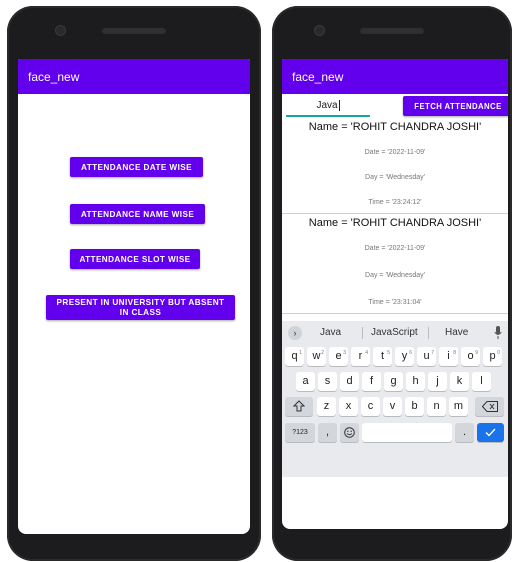 This screenshot has width=515, height=562. Describe the element at coordinates (498, 333) in the screenshot. I see `microphone-icon` at that location.